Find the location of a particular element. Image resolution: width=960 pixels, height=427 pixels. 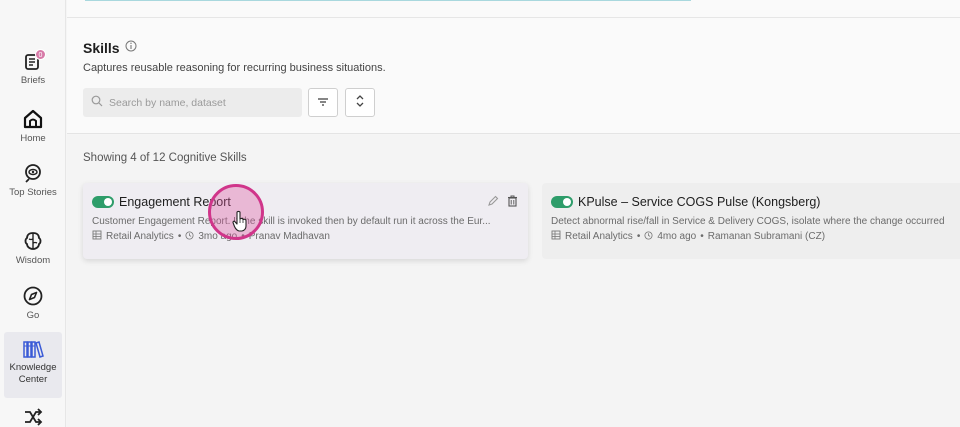

filter-icon is located at coordinates (323, 103).